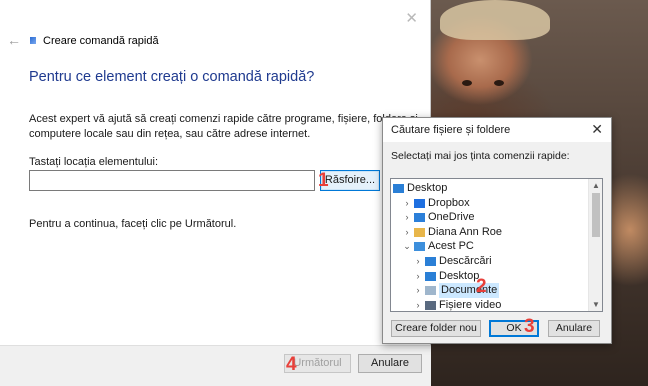 The width and height of the screenshot is (648, 386). What do you see at coordinates (101, 41) in the screenshot?
I see `wizard-title: Creare comandă rapidă` at bounding box center [101, 41].